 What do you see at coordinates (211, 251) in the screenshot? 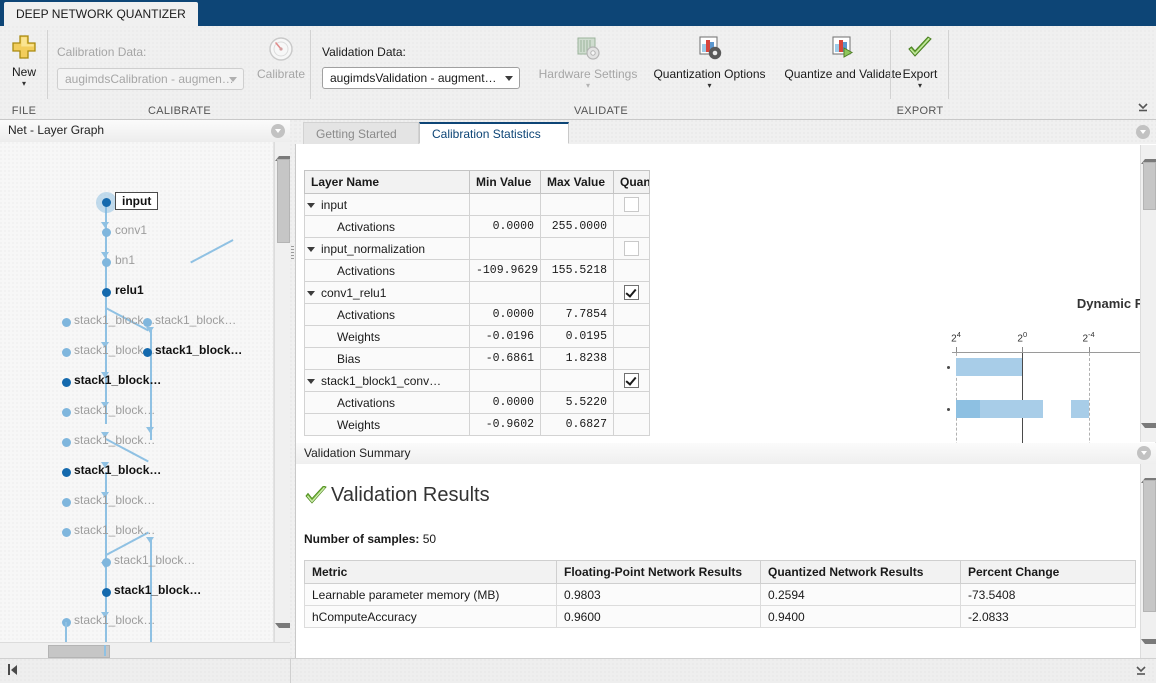
I see `graph-edge` at bounding box center [211, 251].